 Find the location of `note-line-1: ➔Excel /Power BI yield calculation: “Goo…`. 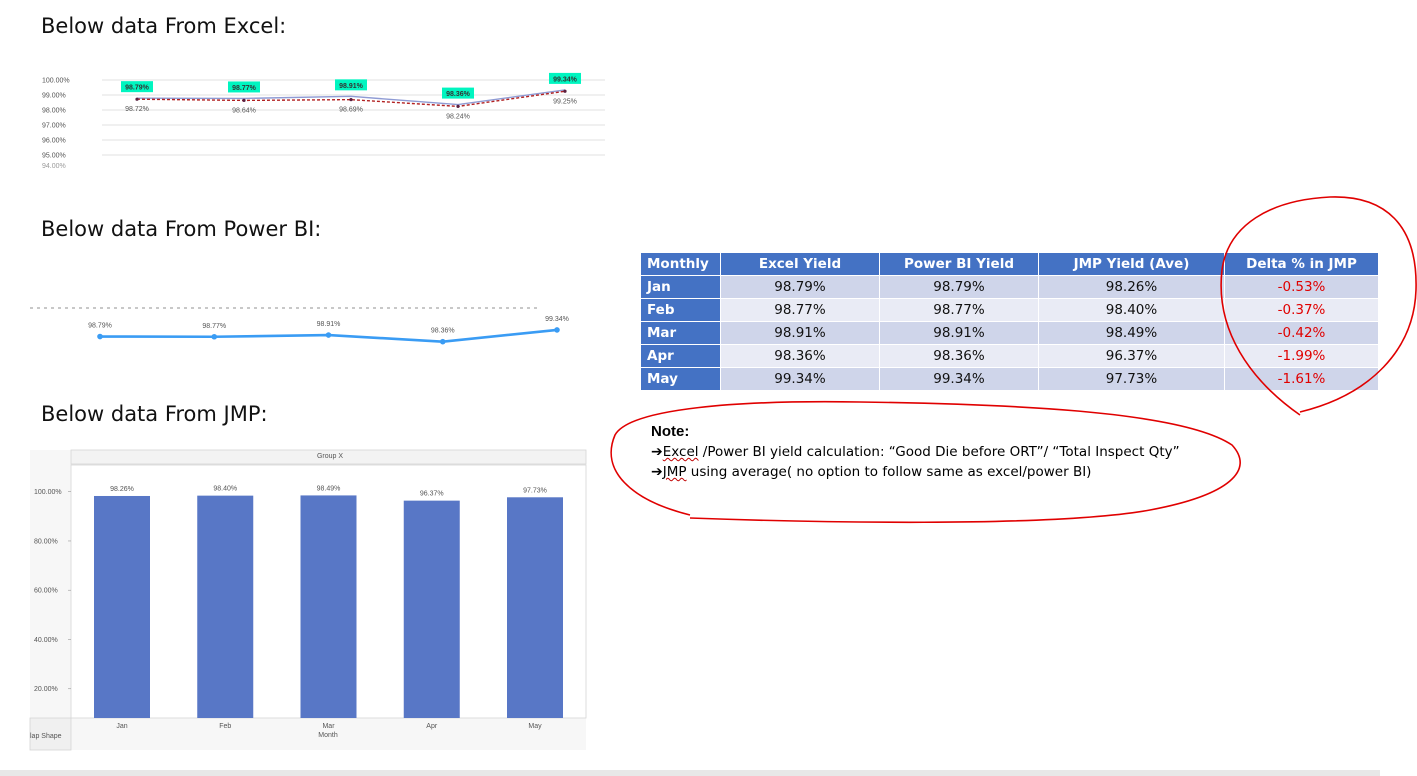

note-line-1: ➔Excel /Power BI yield calculation: “Goo… is located at coordinates (915, 452).